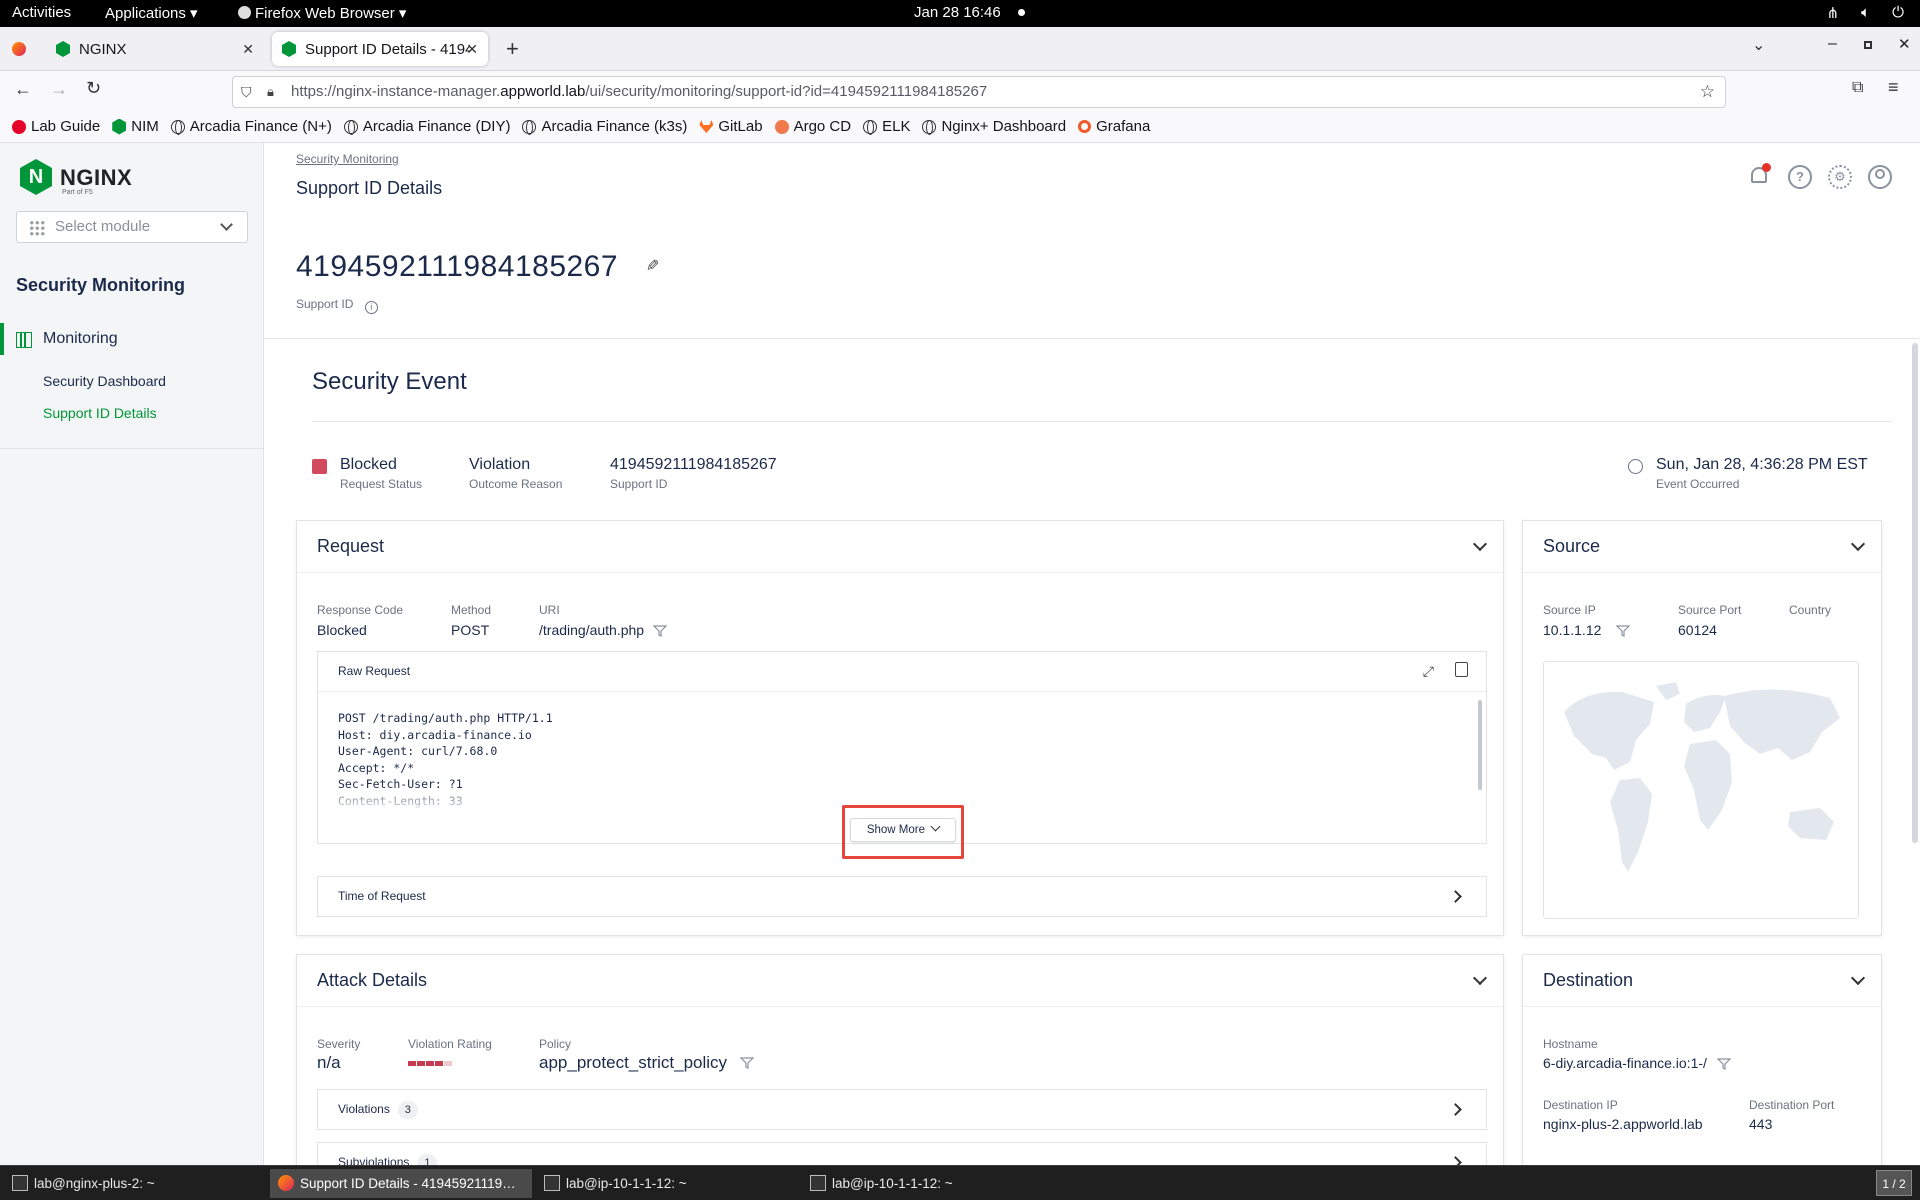 Image resolution: width=1920 pixels, height=1200 pixels. I want to click on grid-icon, so click(37, 228).